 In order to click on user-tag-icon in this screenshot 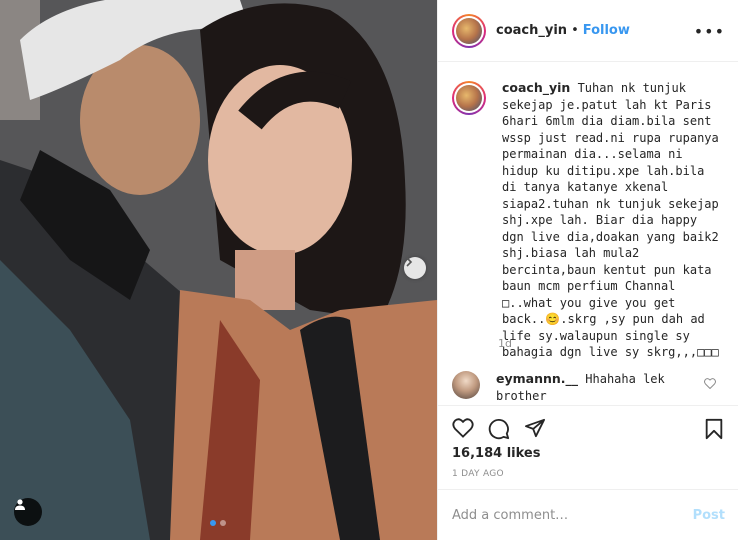, I will do `click(20, 504)`.